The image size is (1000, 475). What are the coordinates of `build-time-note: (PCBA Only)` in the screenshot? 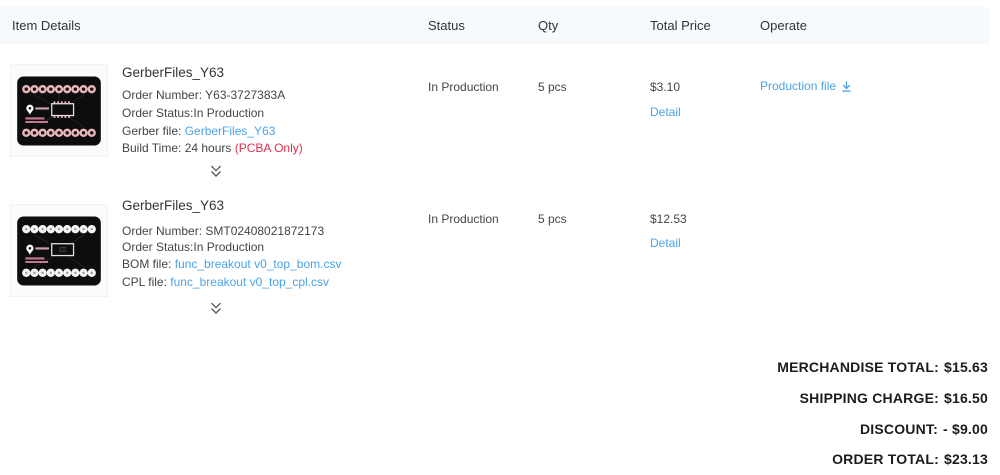 It's located at (268, 148).